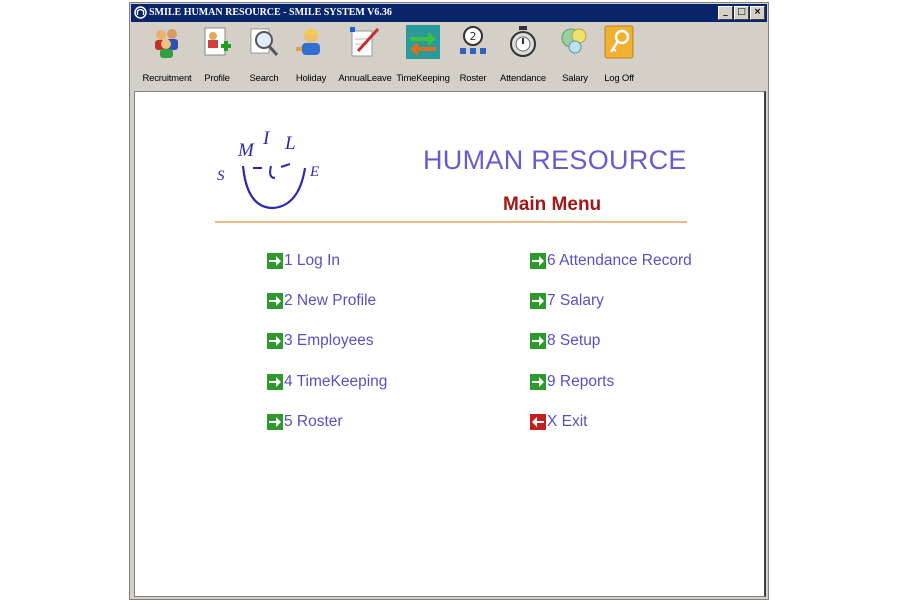 Image resolution: width=900 pixels, height=603 pixels. I want to click on menu-item-timekeeping: 4 TimeKeeping, so click(327, 382).